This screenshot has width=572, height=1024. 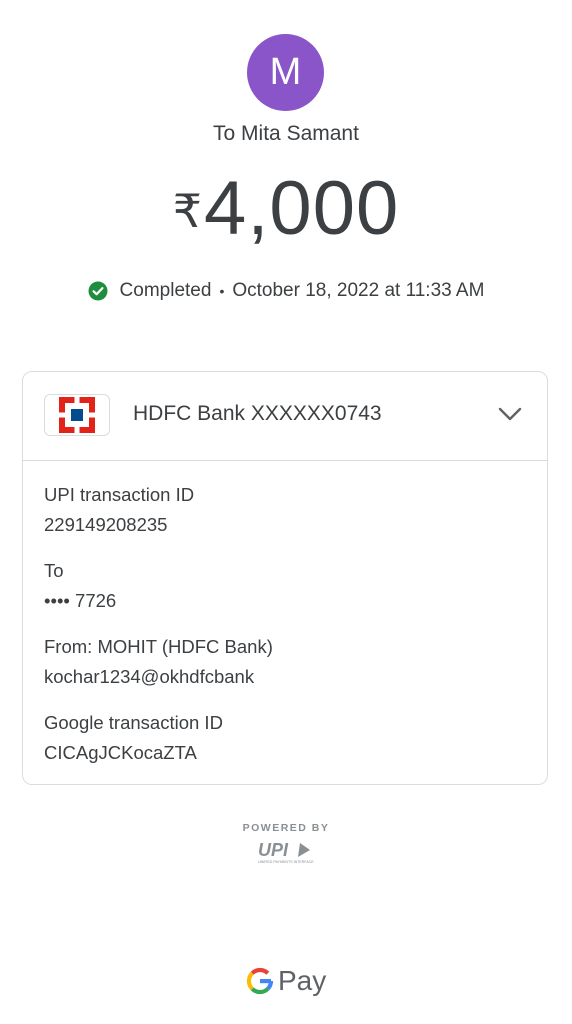 I want to click on currency-symbol: ₹, so click(x=187, y=211).